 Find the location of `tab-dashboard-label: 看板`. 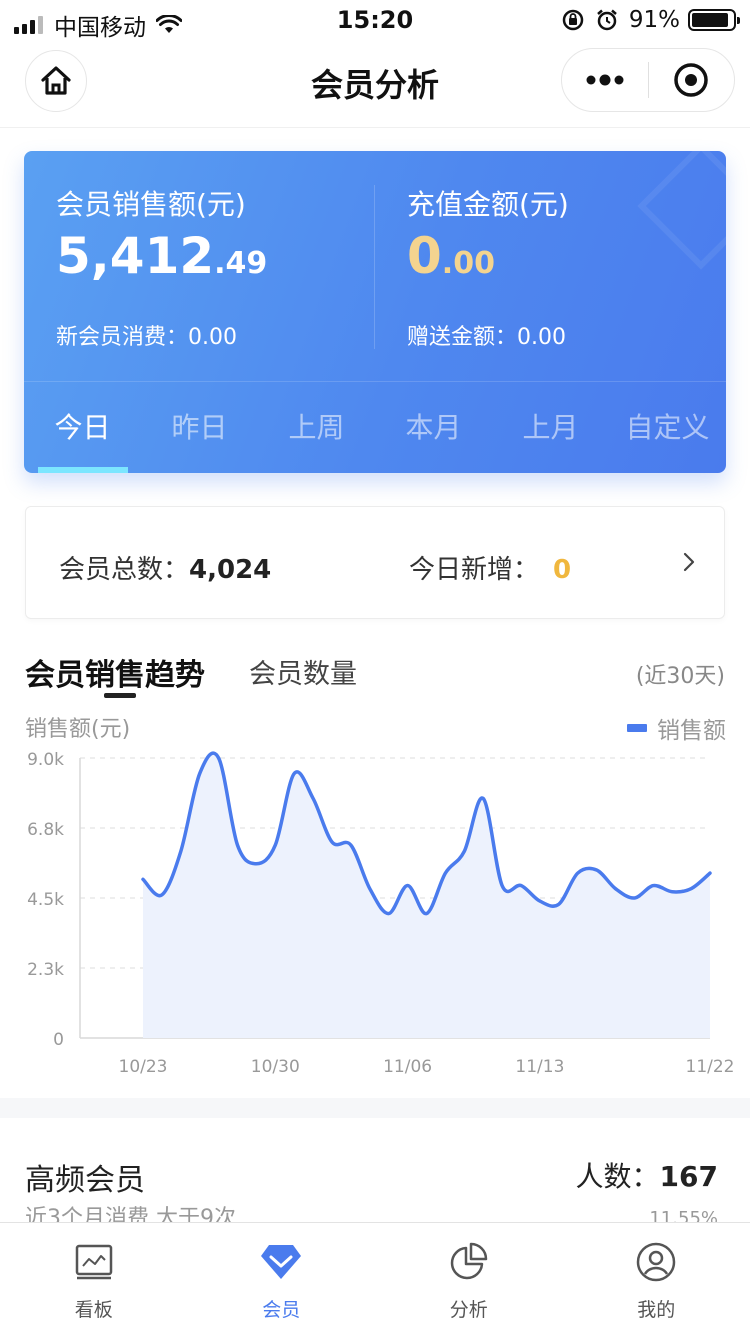

tab-dashboard-label: 看板 is located at coordinates (93, 1310).